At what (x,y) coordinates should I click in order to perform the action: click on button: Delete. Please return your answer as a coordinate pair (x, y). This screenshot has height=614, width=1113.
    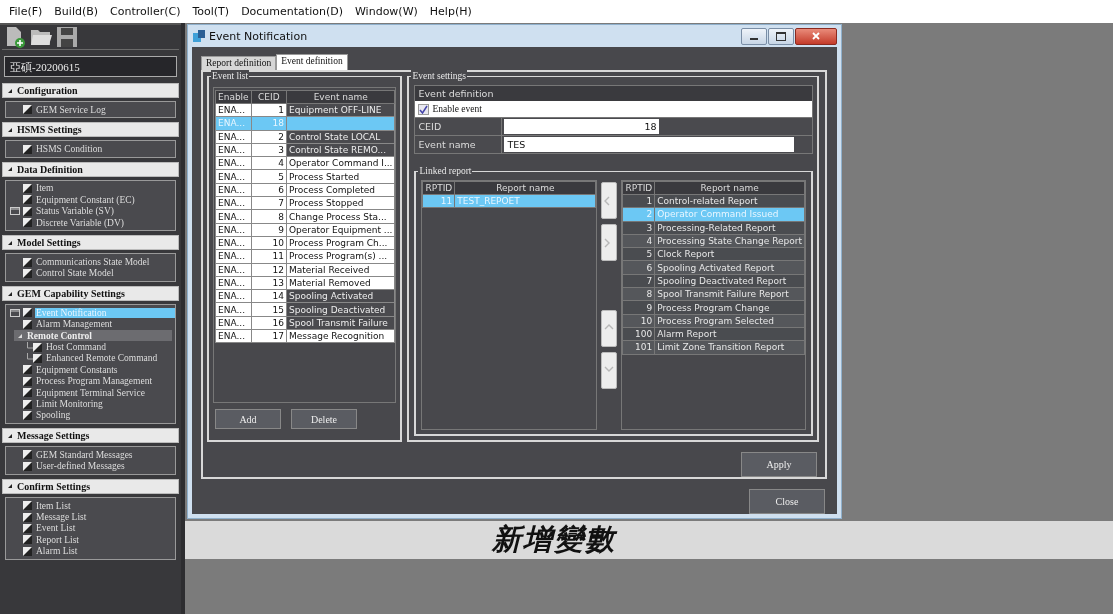
    Looking at the image, I should click on (324, 419).